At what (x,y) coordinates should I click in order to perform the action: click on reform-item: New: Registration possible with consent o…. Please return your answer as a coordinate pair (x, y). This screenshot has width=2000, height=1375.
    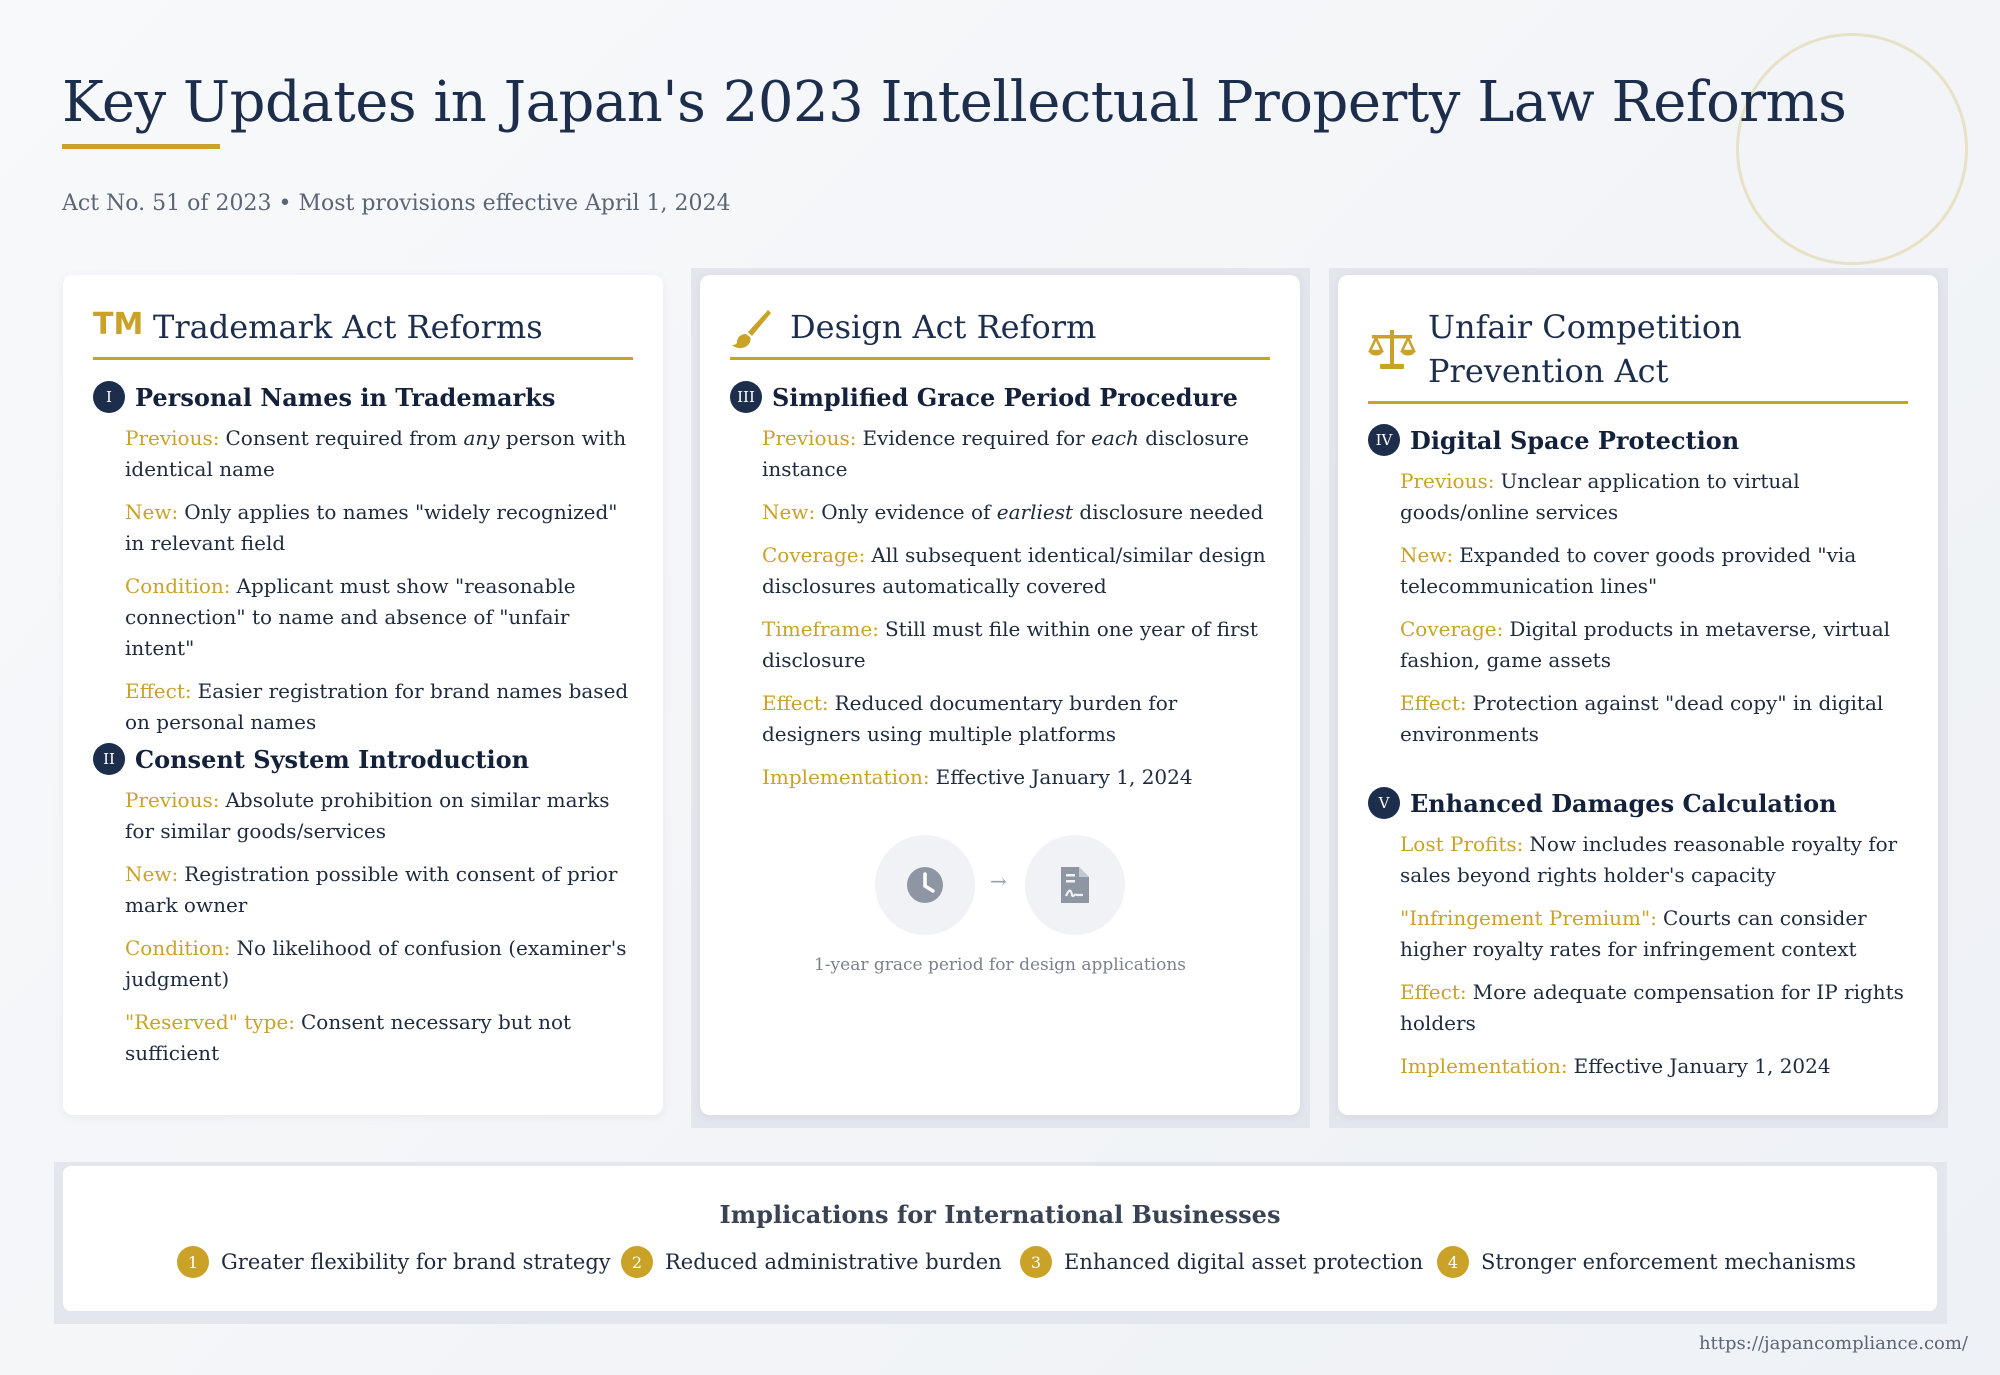
    Looking at the image, I should click on (371, 889).